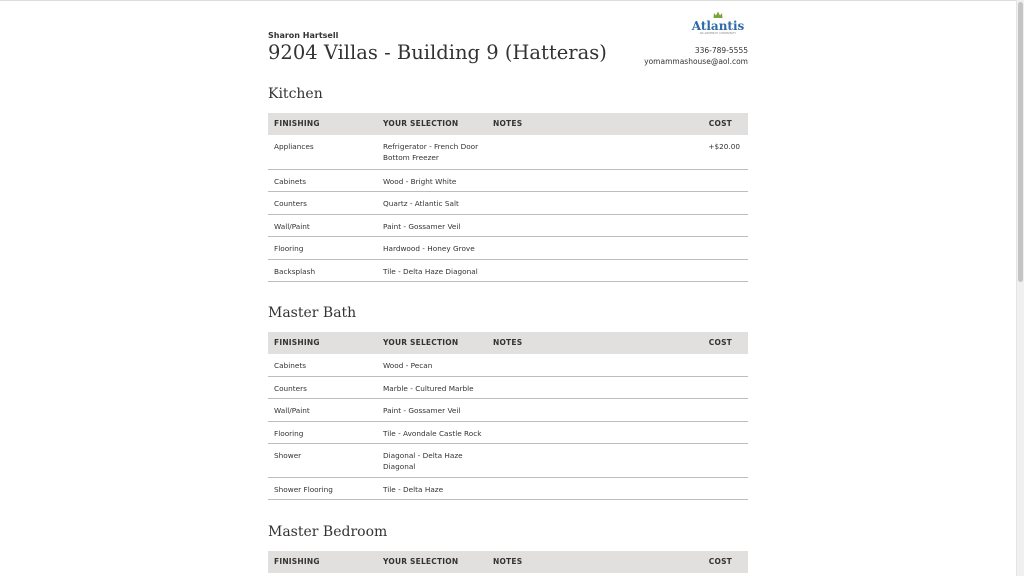 The image size is (1024, 576). I want to click on contact-phone: 336-789-5555, so click(721, 50).